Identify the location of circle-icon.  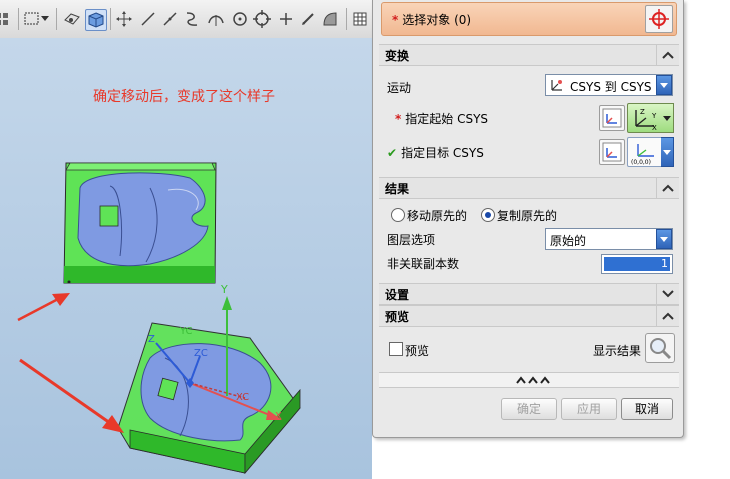
(240, 19).